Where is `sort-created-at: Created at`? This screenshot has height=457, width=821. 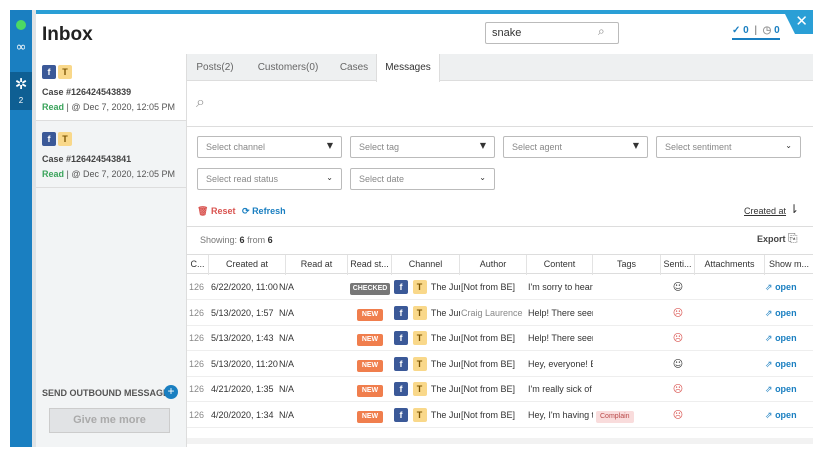
sort-created-at: Created at is located at coordinates (765, 211).